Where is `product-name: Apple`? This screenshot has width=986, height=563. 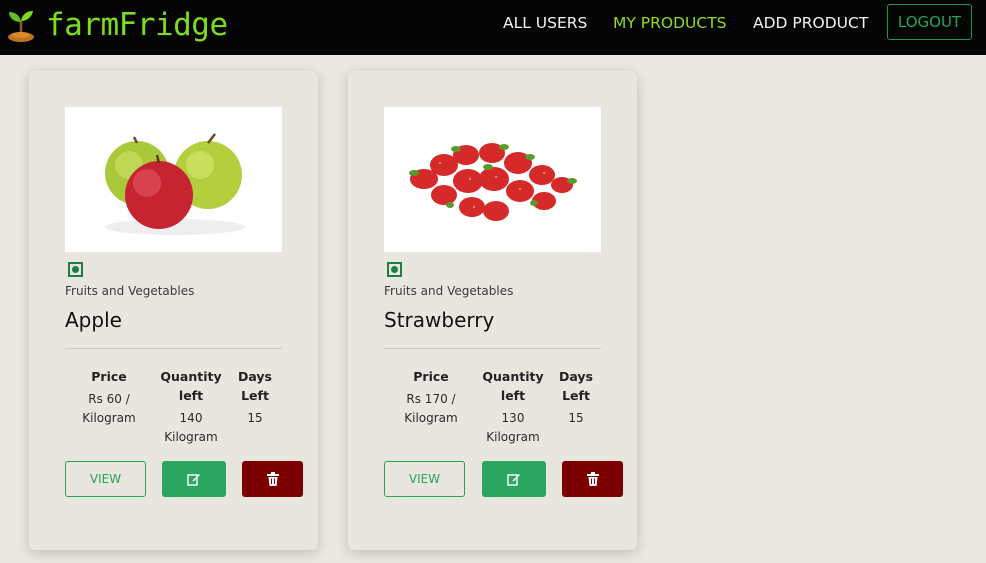 product-name: Apple is located at coordinates (93, 320).